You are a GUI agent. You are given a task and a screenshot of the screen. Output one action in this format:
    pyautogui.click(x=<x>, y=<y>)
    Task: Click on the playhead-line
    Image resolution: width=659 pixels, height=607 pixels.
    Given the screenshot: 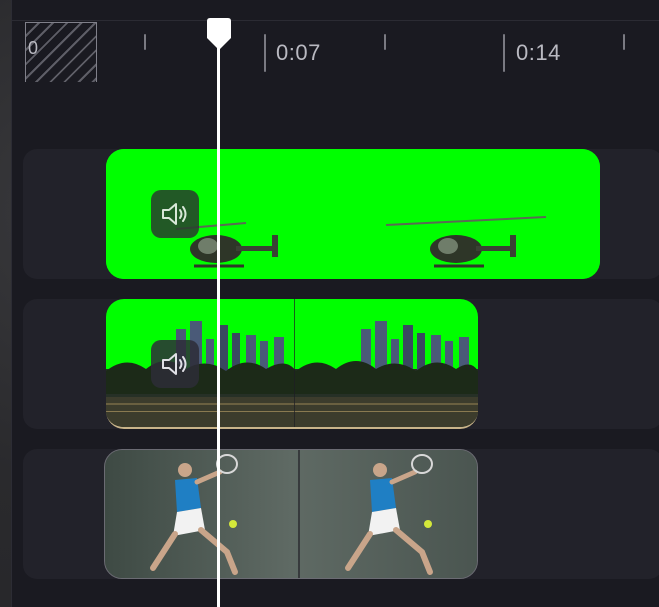 What is the action you would take?
    pyautogui.click(x=218, y=323)
    